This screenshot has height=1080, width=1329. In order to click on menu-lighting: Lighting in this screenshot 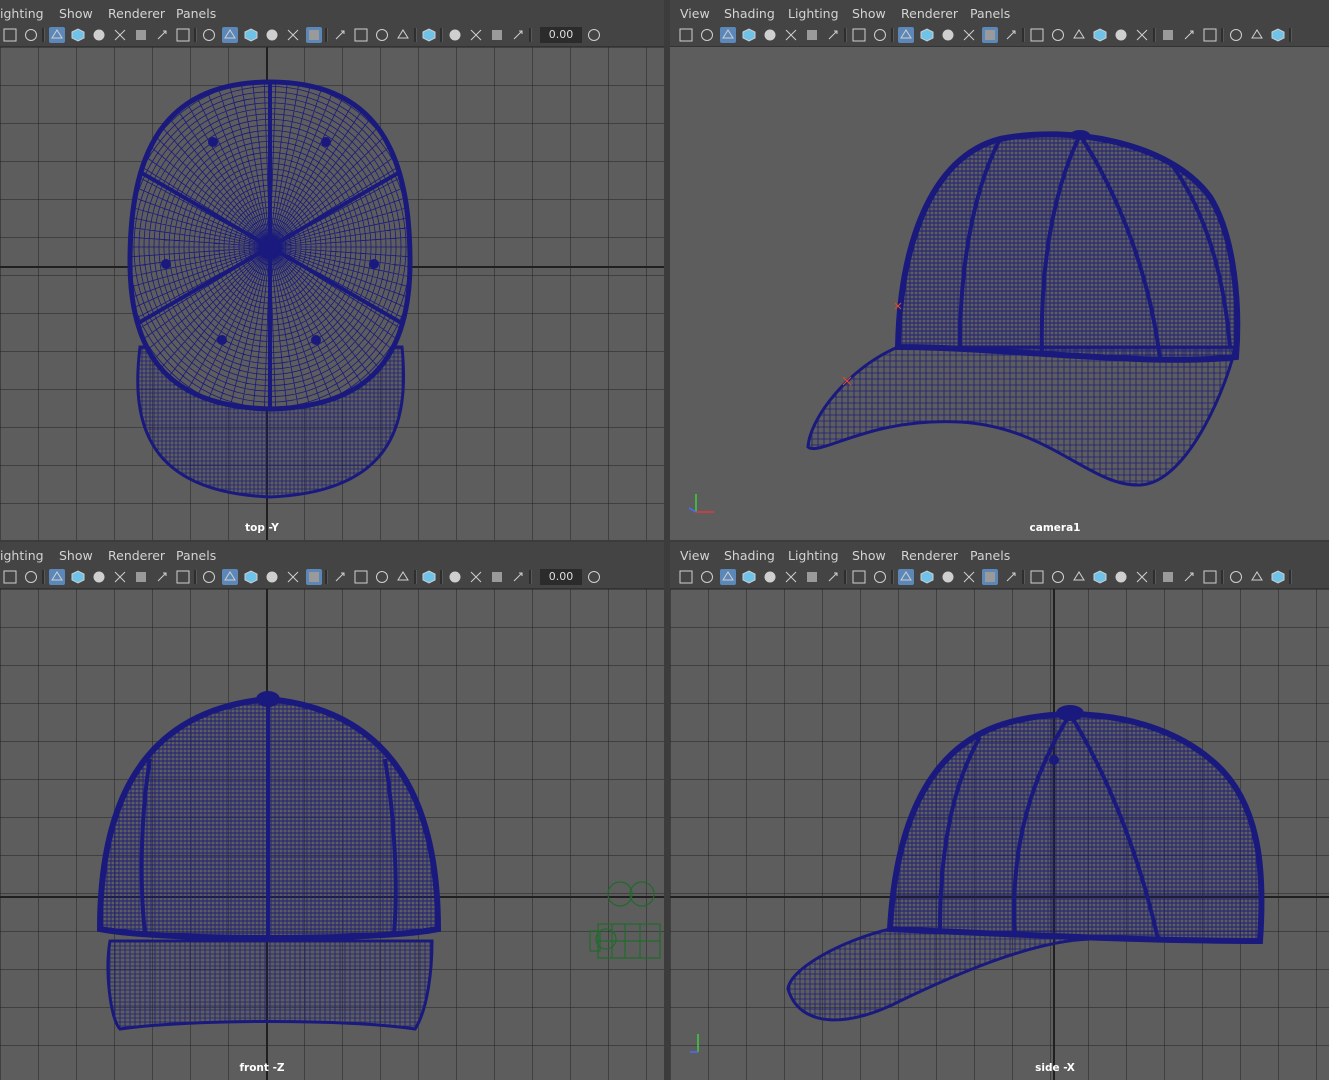, I will do `click(813, 555)`.